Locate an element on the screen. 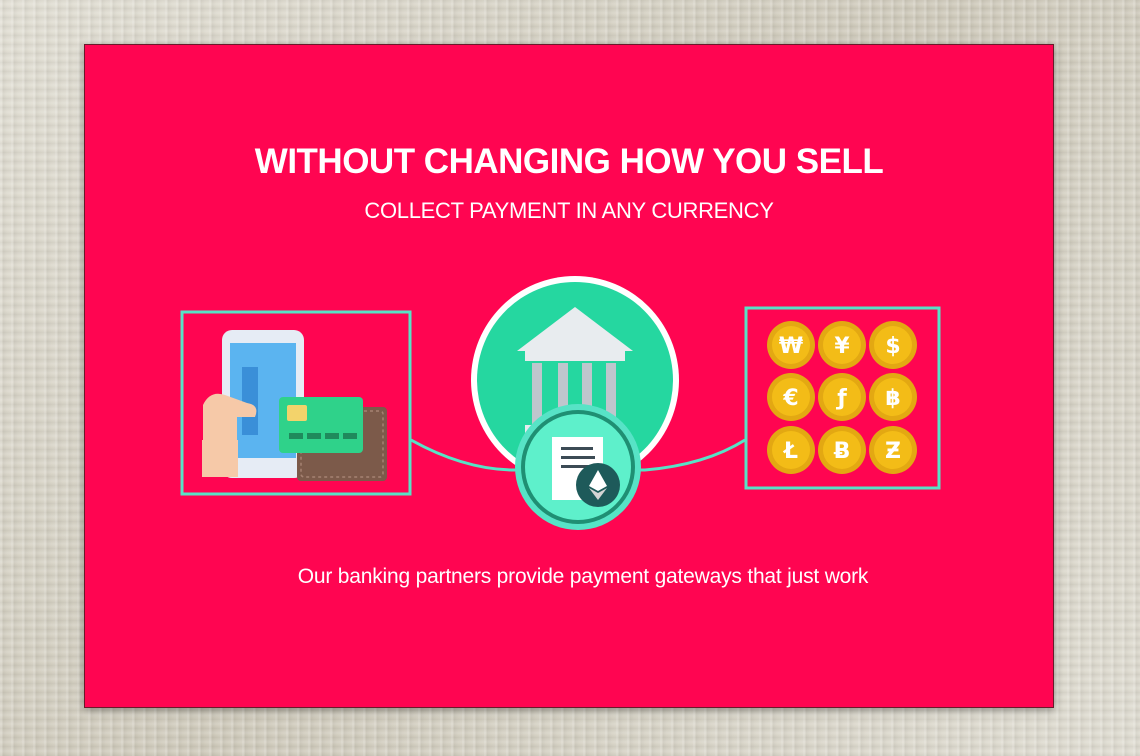  coin-icon: Ƶ is located at coordinates (893, 450).